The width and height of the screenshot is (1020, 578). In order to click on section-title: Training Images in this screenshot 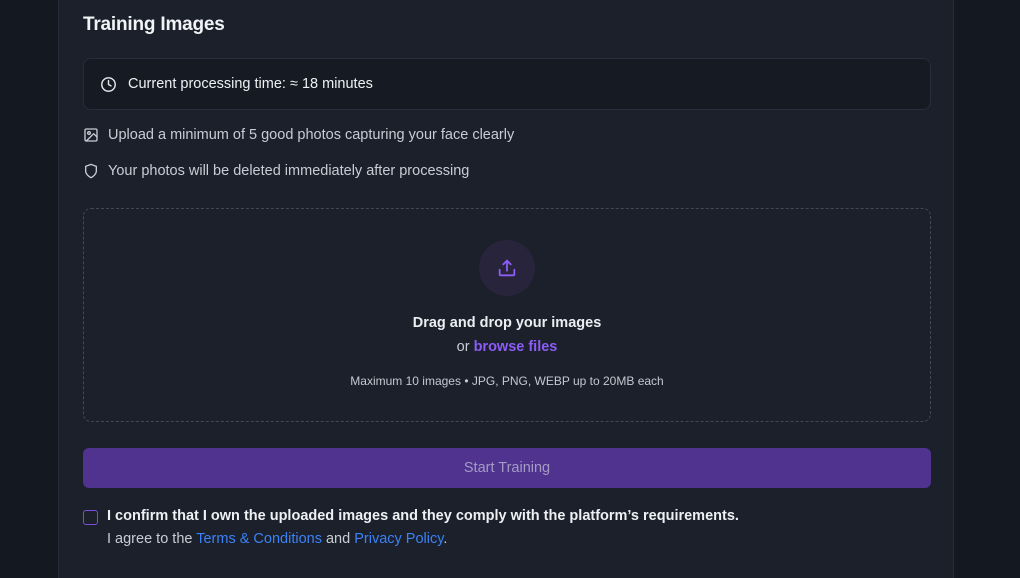, I will do `click(154, 24)`.